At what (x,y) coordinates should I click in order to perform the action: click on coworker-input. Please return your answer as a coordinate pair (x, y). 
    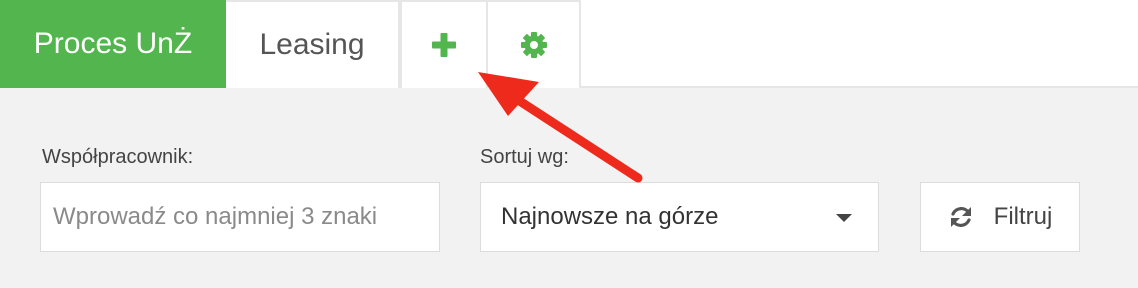
    Looking at the image, I should click on (240, 217).